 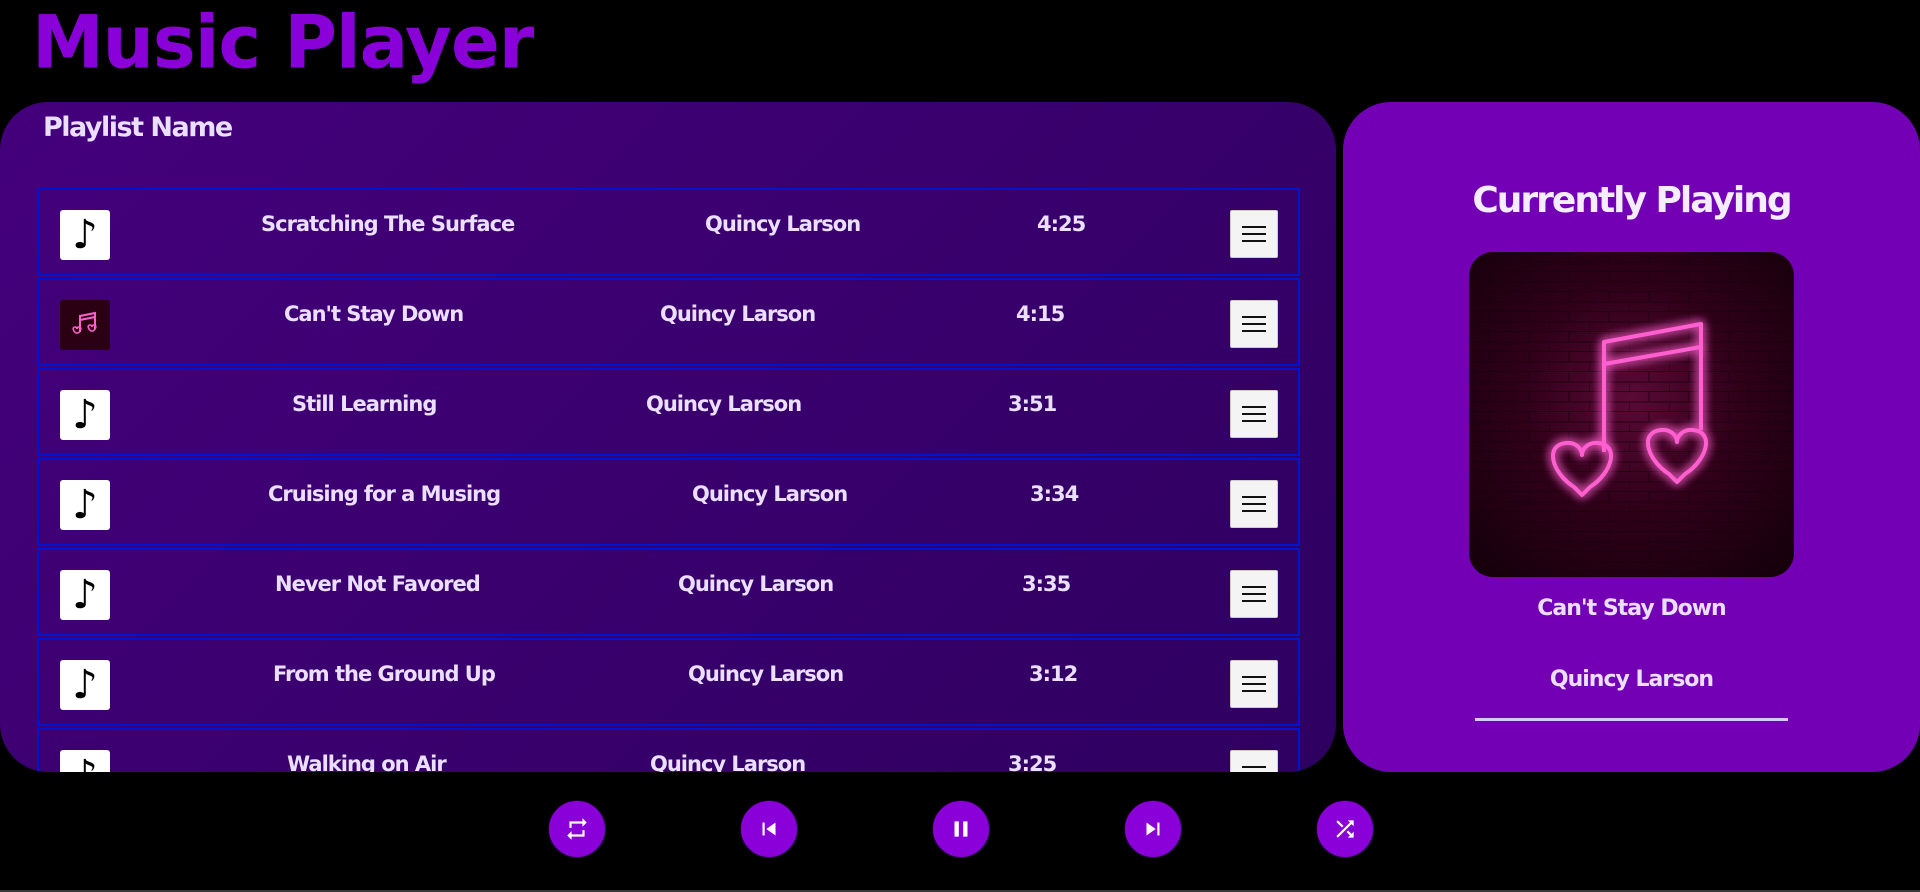 I want to click on track-row: ♪ Walking on Air Quincy Larson 3:25, so click(x=668, y=750).